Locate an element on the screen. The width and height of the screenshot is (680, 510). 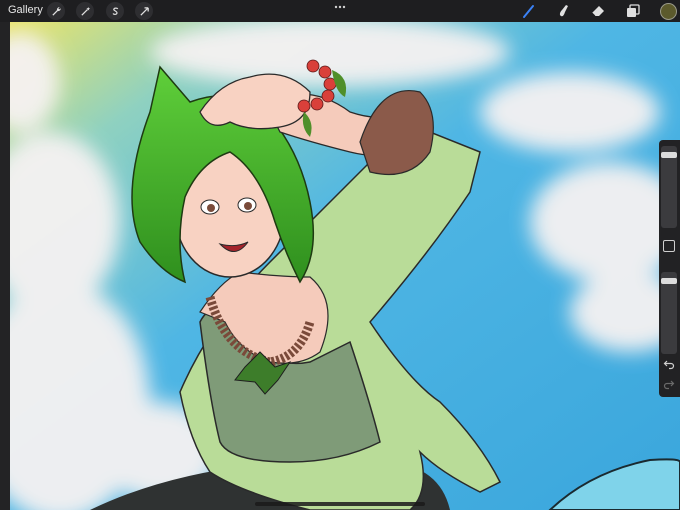
toolbar: Gallery is located at coordinates (340, 11).